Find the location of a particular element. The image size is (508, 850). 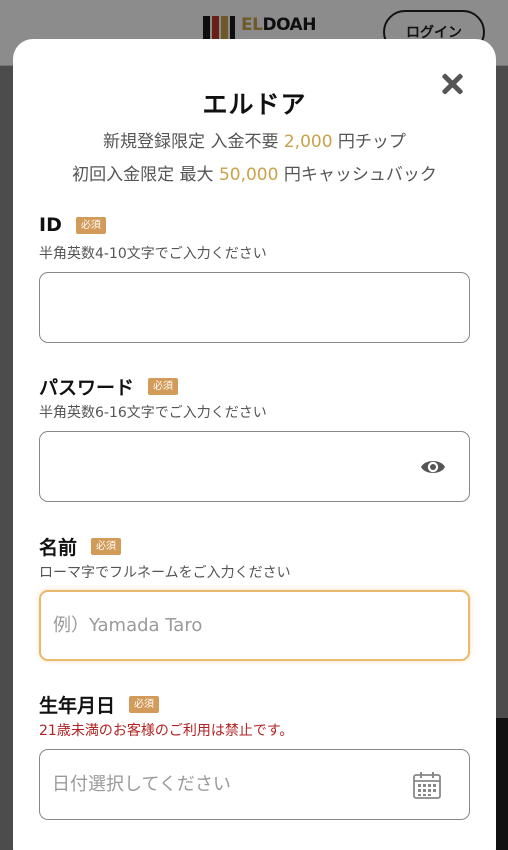

promo-no-deposit: 新規登録限定 入金不要 2,000 円チップ is located at coordinates (254, 139).